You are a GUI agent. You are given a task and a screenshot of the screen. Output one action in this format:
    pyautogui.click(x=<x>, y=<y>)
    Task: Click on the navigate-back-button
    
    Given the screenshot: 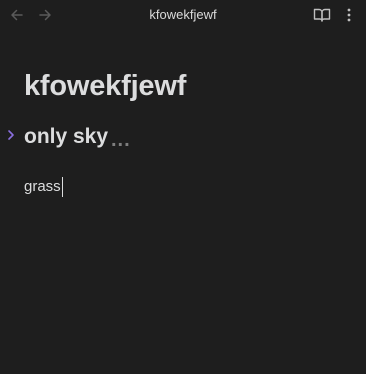 What is the action you would take?
    pyautogui.click(x=17, y=15)
    